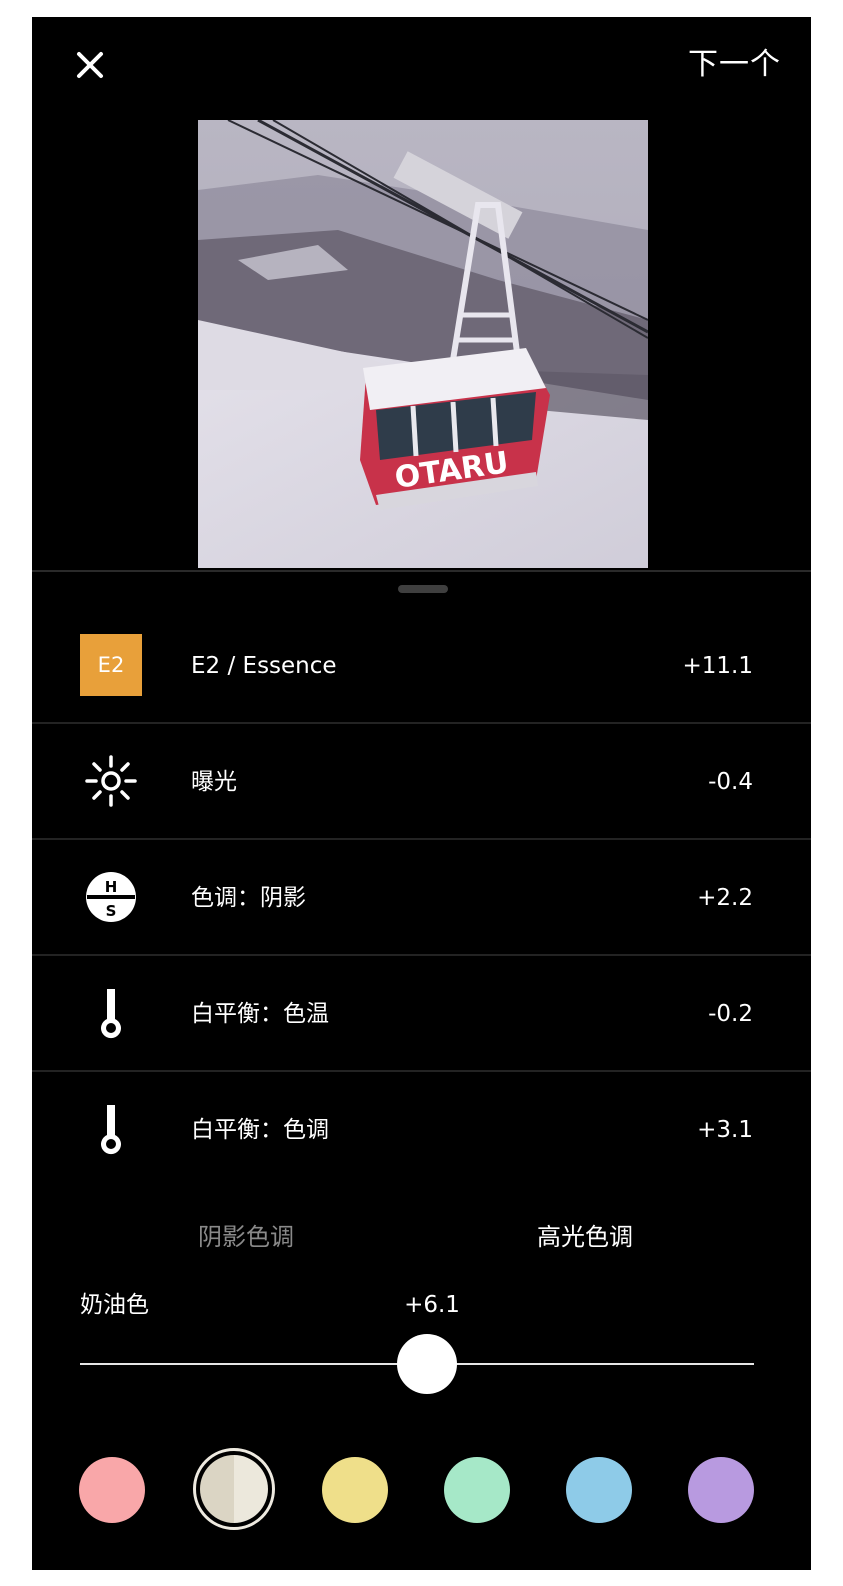 Image resolution: width=843 pixels, height=1586 pixels. I want to click on preset-icon-wrapper: E2, so click(111, 665).